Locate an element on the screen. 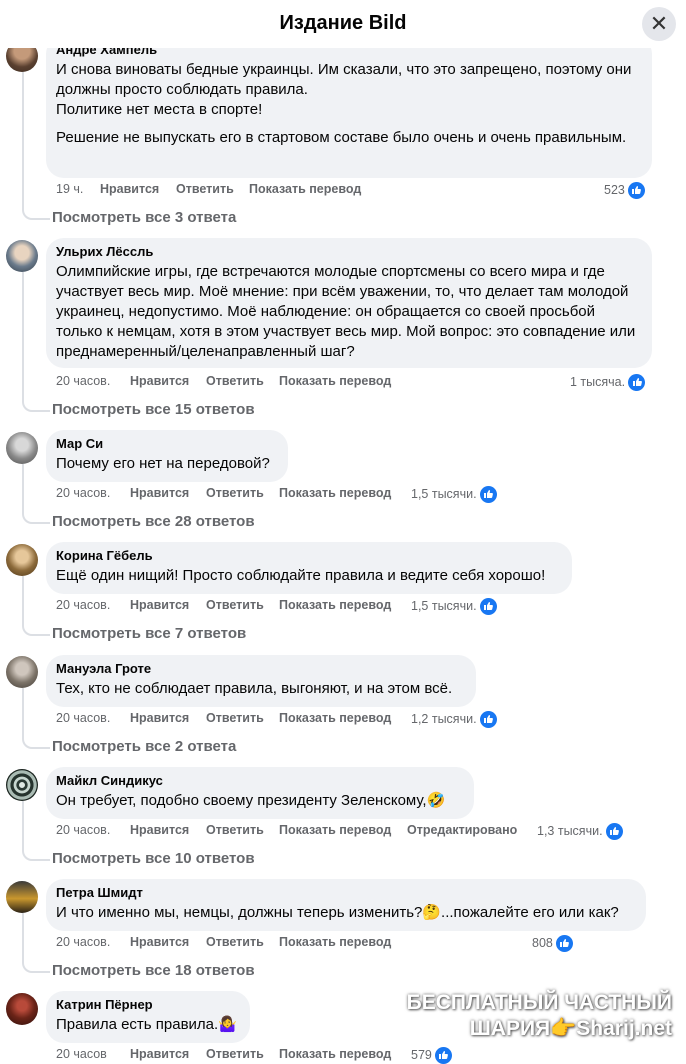 The image size is (686, 1064). reaction-count: 808 is located at coordinates (552, 943).